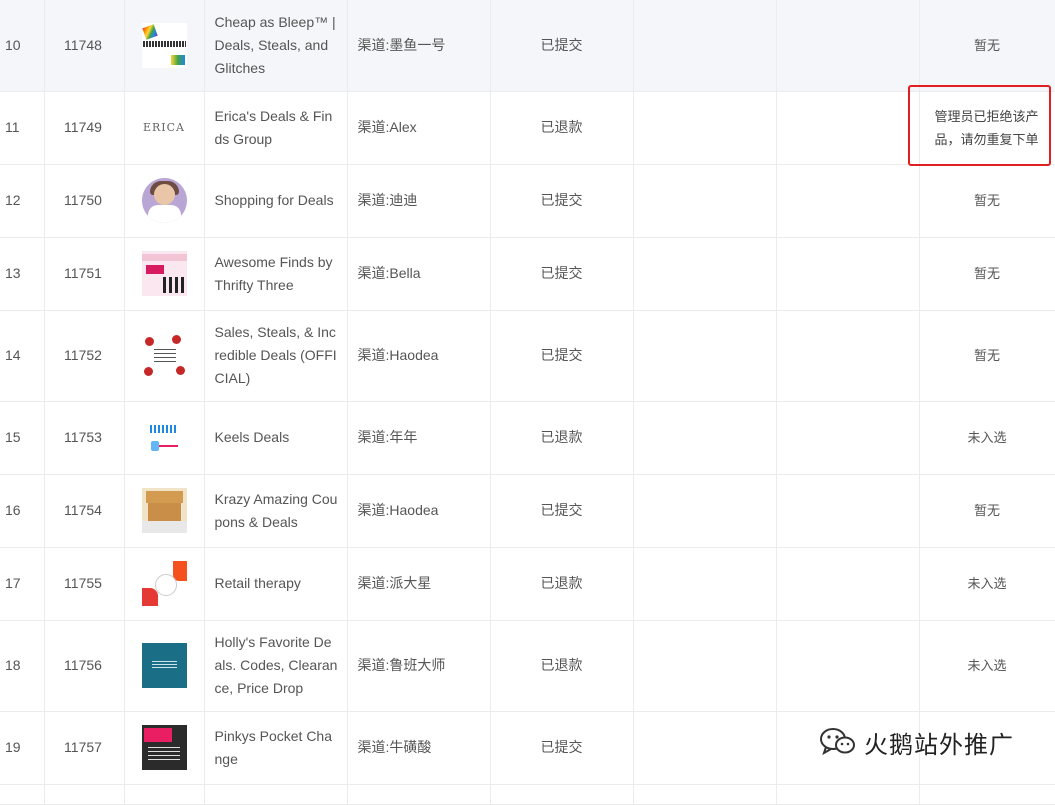  What do you see at coordinates (276, 511) in the screenshot?
I see `group-name: Krazy Amazing Coupons & Deals` at bounding box center [276, 511].